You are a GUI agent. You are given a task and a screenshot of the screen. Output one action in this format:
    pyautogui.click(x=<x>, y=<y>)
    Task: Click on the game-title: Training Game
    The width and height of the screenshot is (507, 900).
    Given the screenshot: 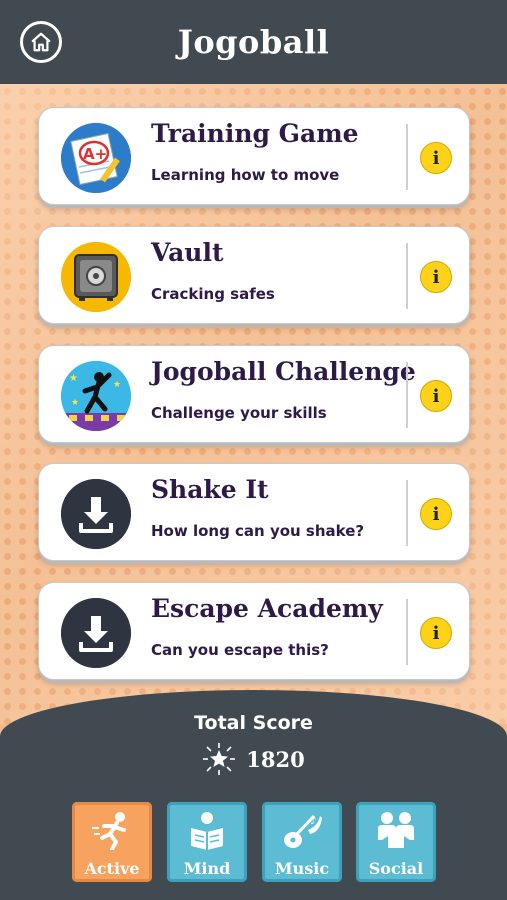 What is the action you would take?
    pyautogui.click(x=255, y=133)
    